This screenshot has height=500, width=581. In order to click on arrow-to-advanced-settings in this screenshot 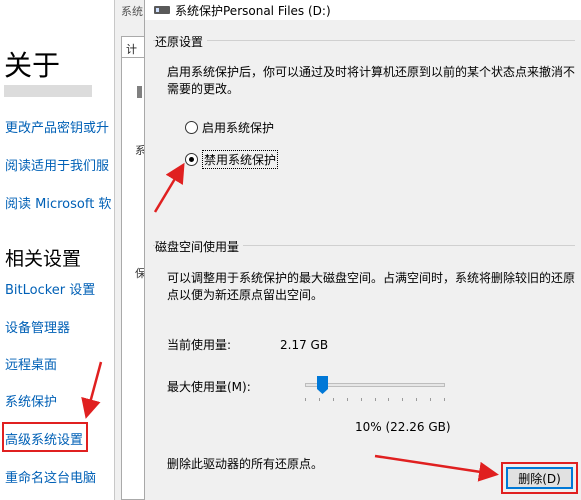, I will do `click(92, 390)`.